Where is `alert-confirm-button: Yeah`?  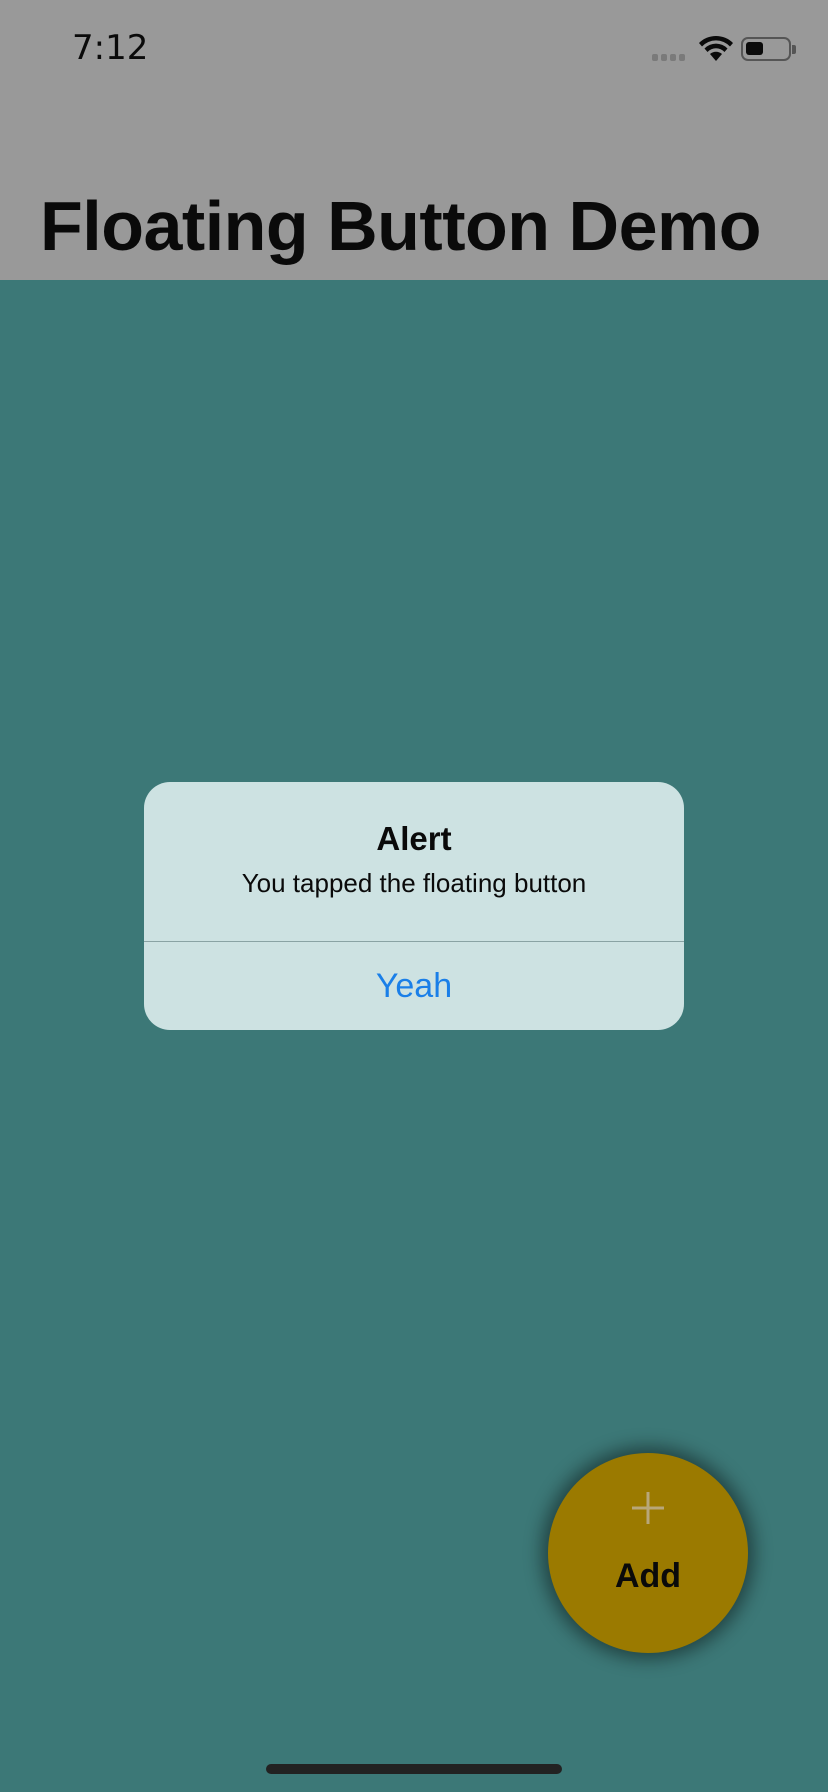
alert-confirm-button: Yeah is located at coordinates (414, 986).